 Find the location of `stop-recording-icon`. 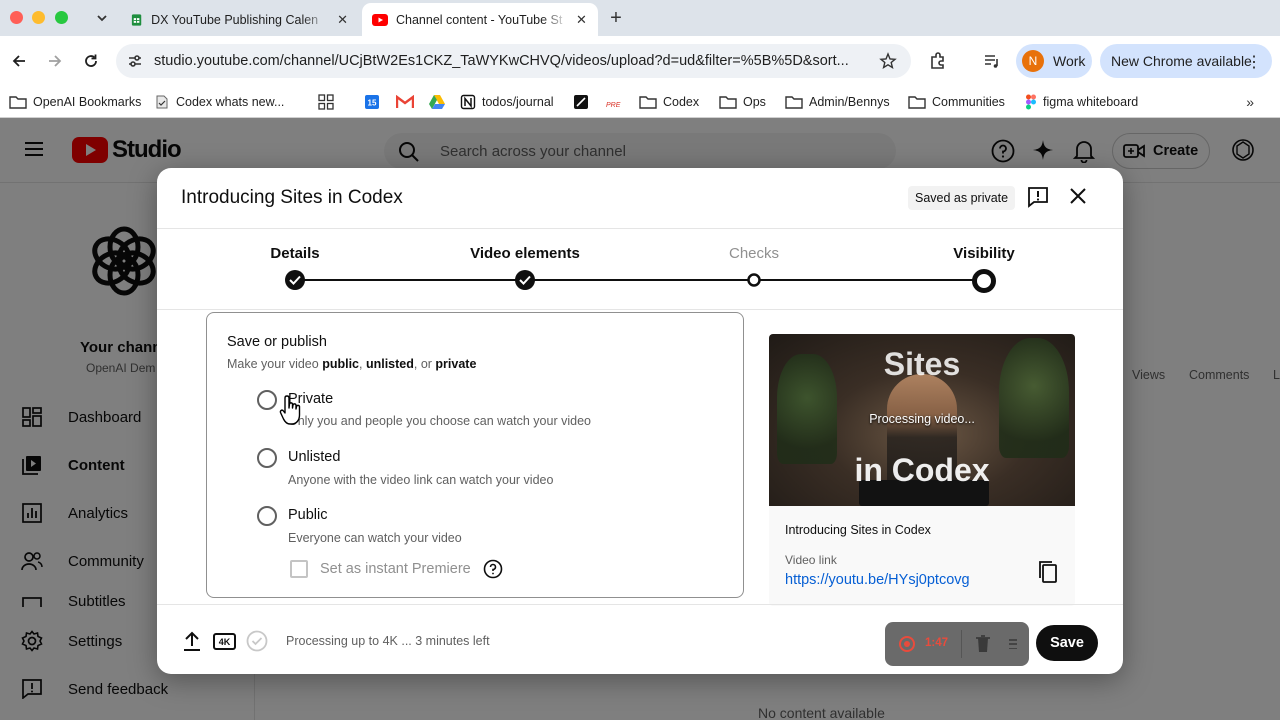

stop-recording-icon is located at coordinates (907, 644).